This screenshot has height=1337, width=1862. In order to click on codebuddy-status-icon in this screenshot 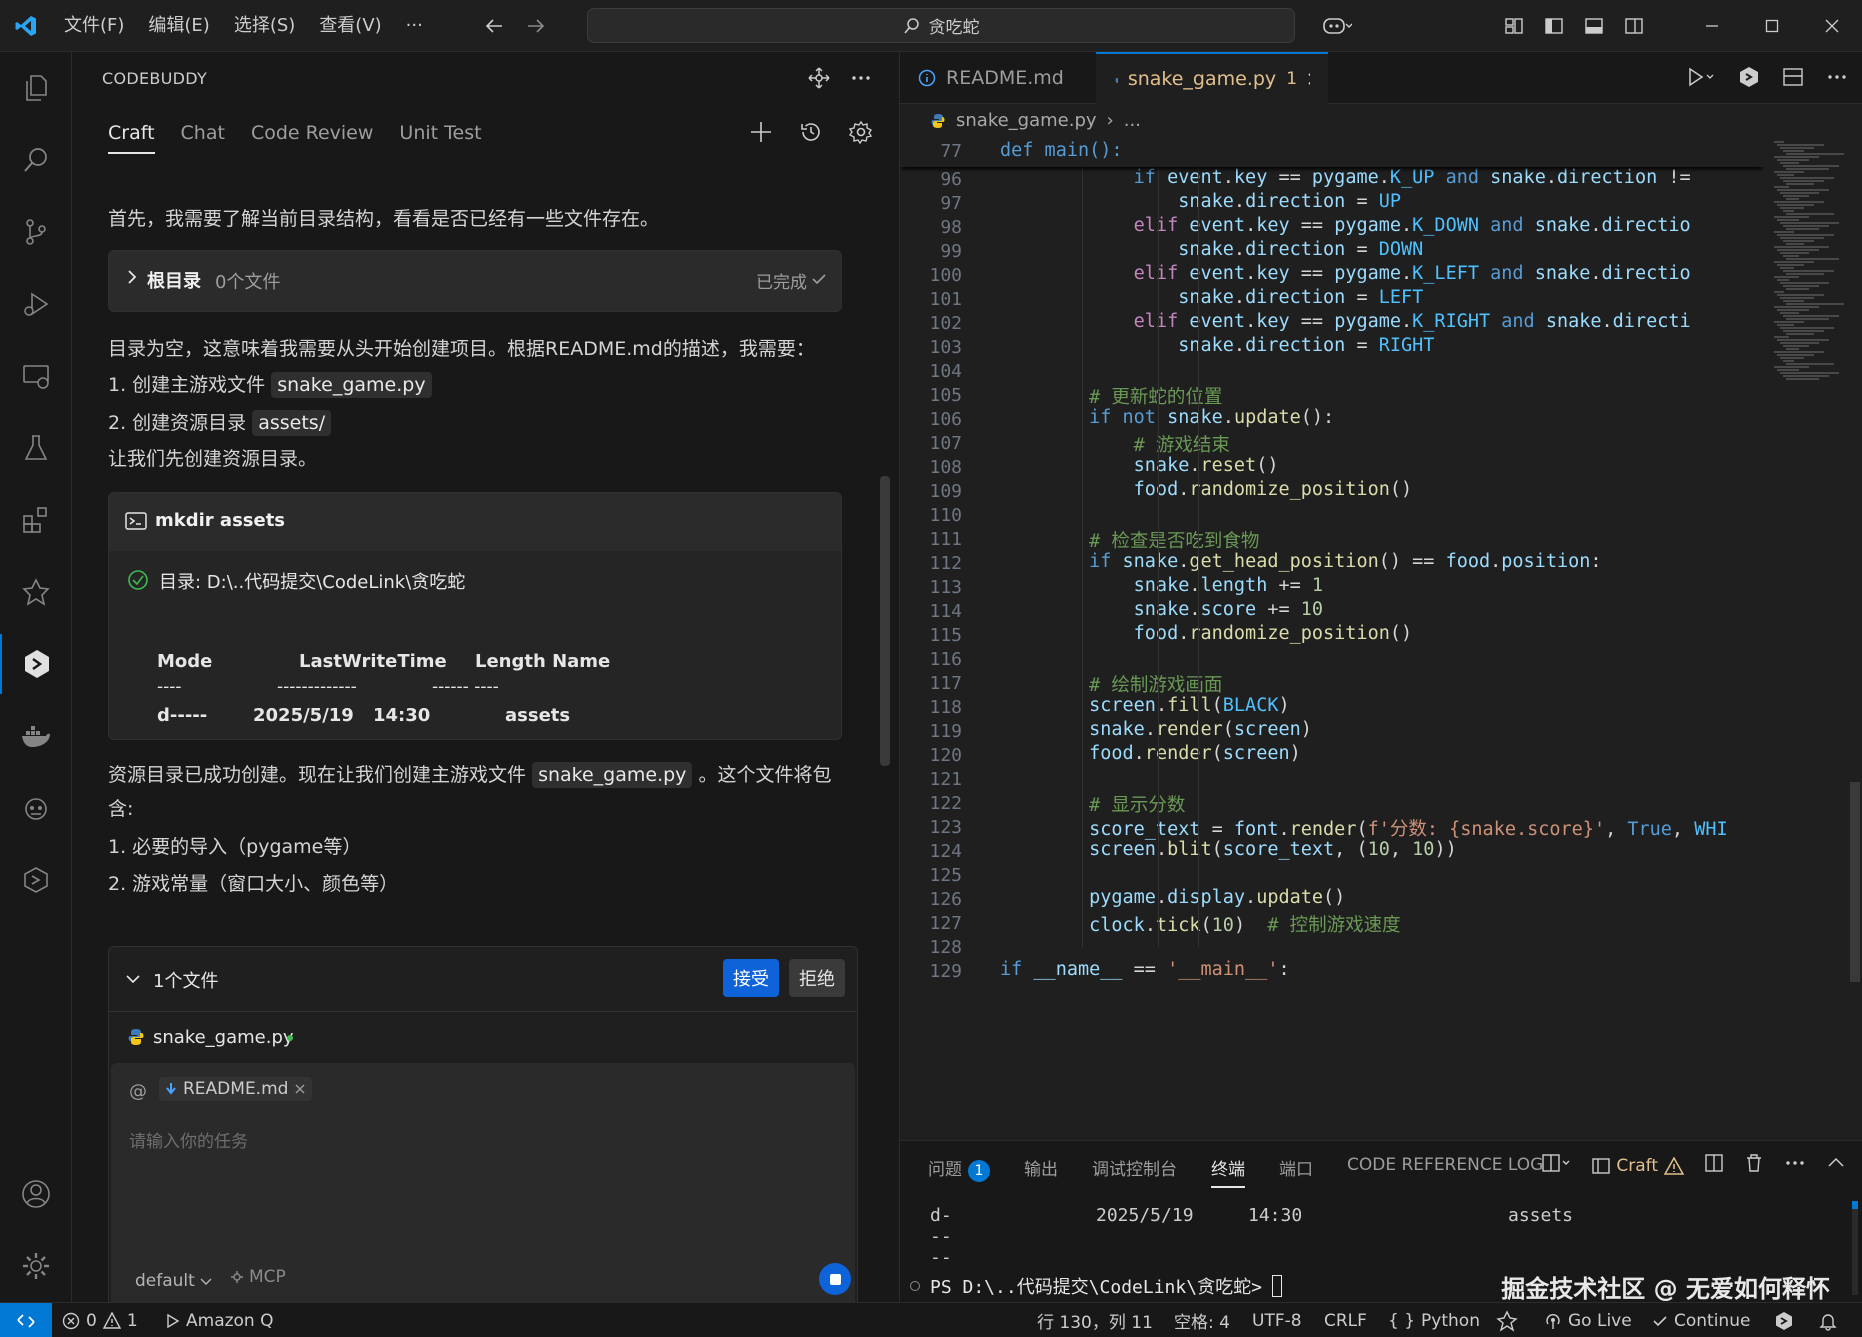, I will do `click(1507, 1320)`.